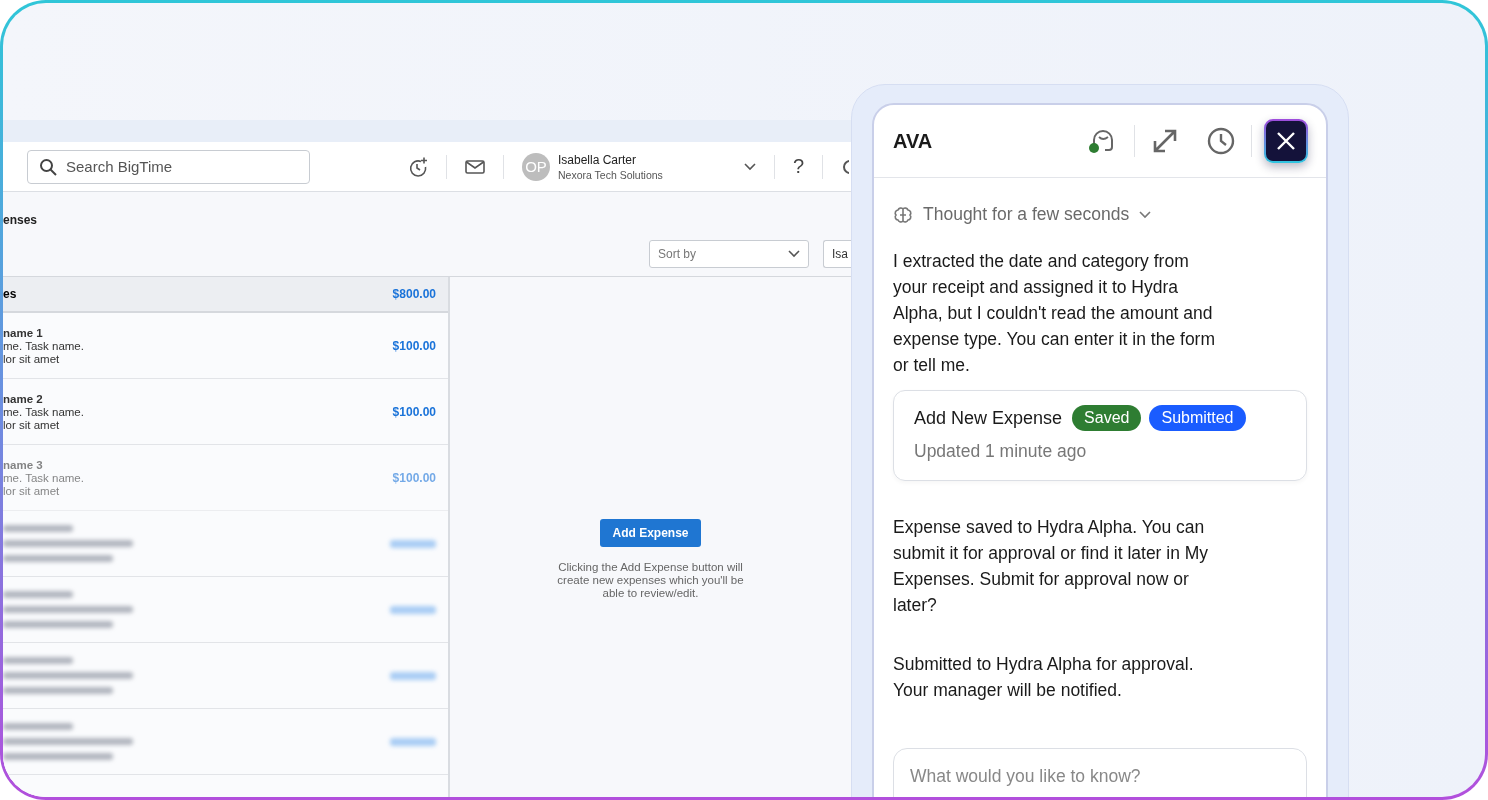  What do you see at coordinates (1100, 214) in the screenshot?
I see `thinking-toggle: Thought for a few seconds` at bounding box center [1100, 214].